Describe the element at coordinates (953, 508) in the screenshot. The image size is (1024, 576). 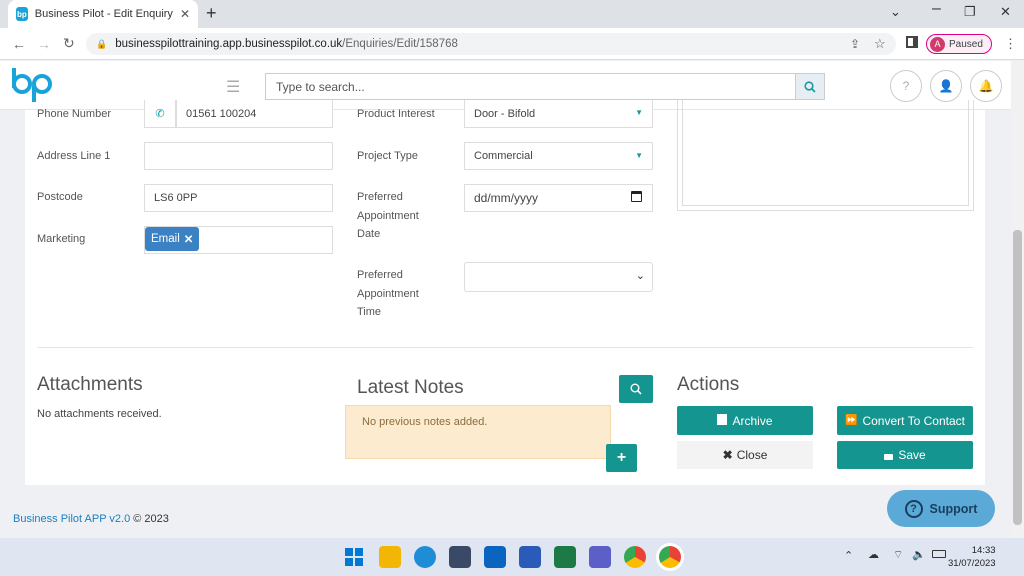
I see `support-label: Support` at that location.